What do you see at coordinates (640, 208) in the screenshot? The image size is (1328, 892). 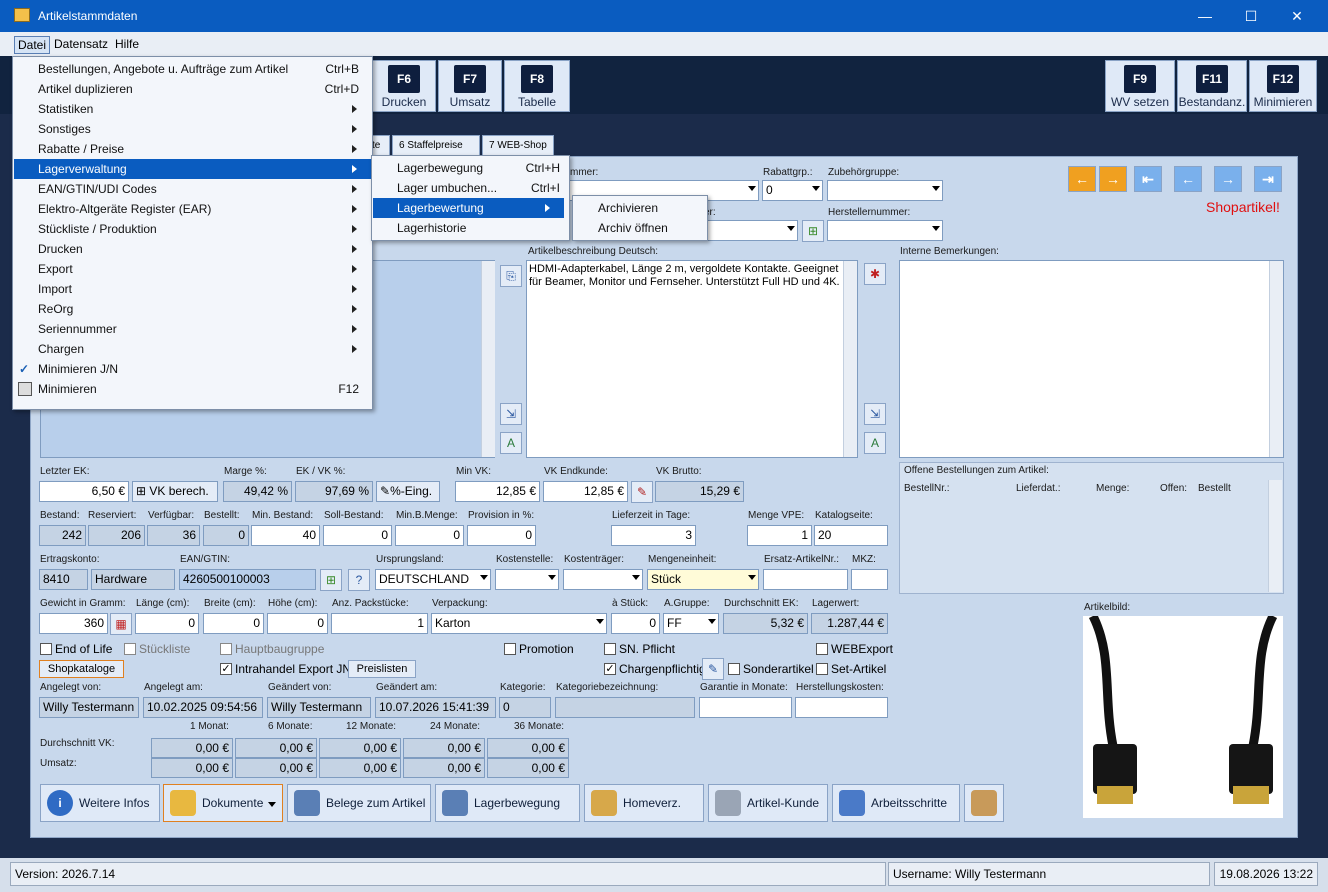 I see `menu-item-archivieren: Archivieren` at bounding box center [640, 208].